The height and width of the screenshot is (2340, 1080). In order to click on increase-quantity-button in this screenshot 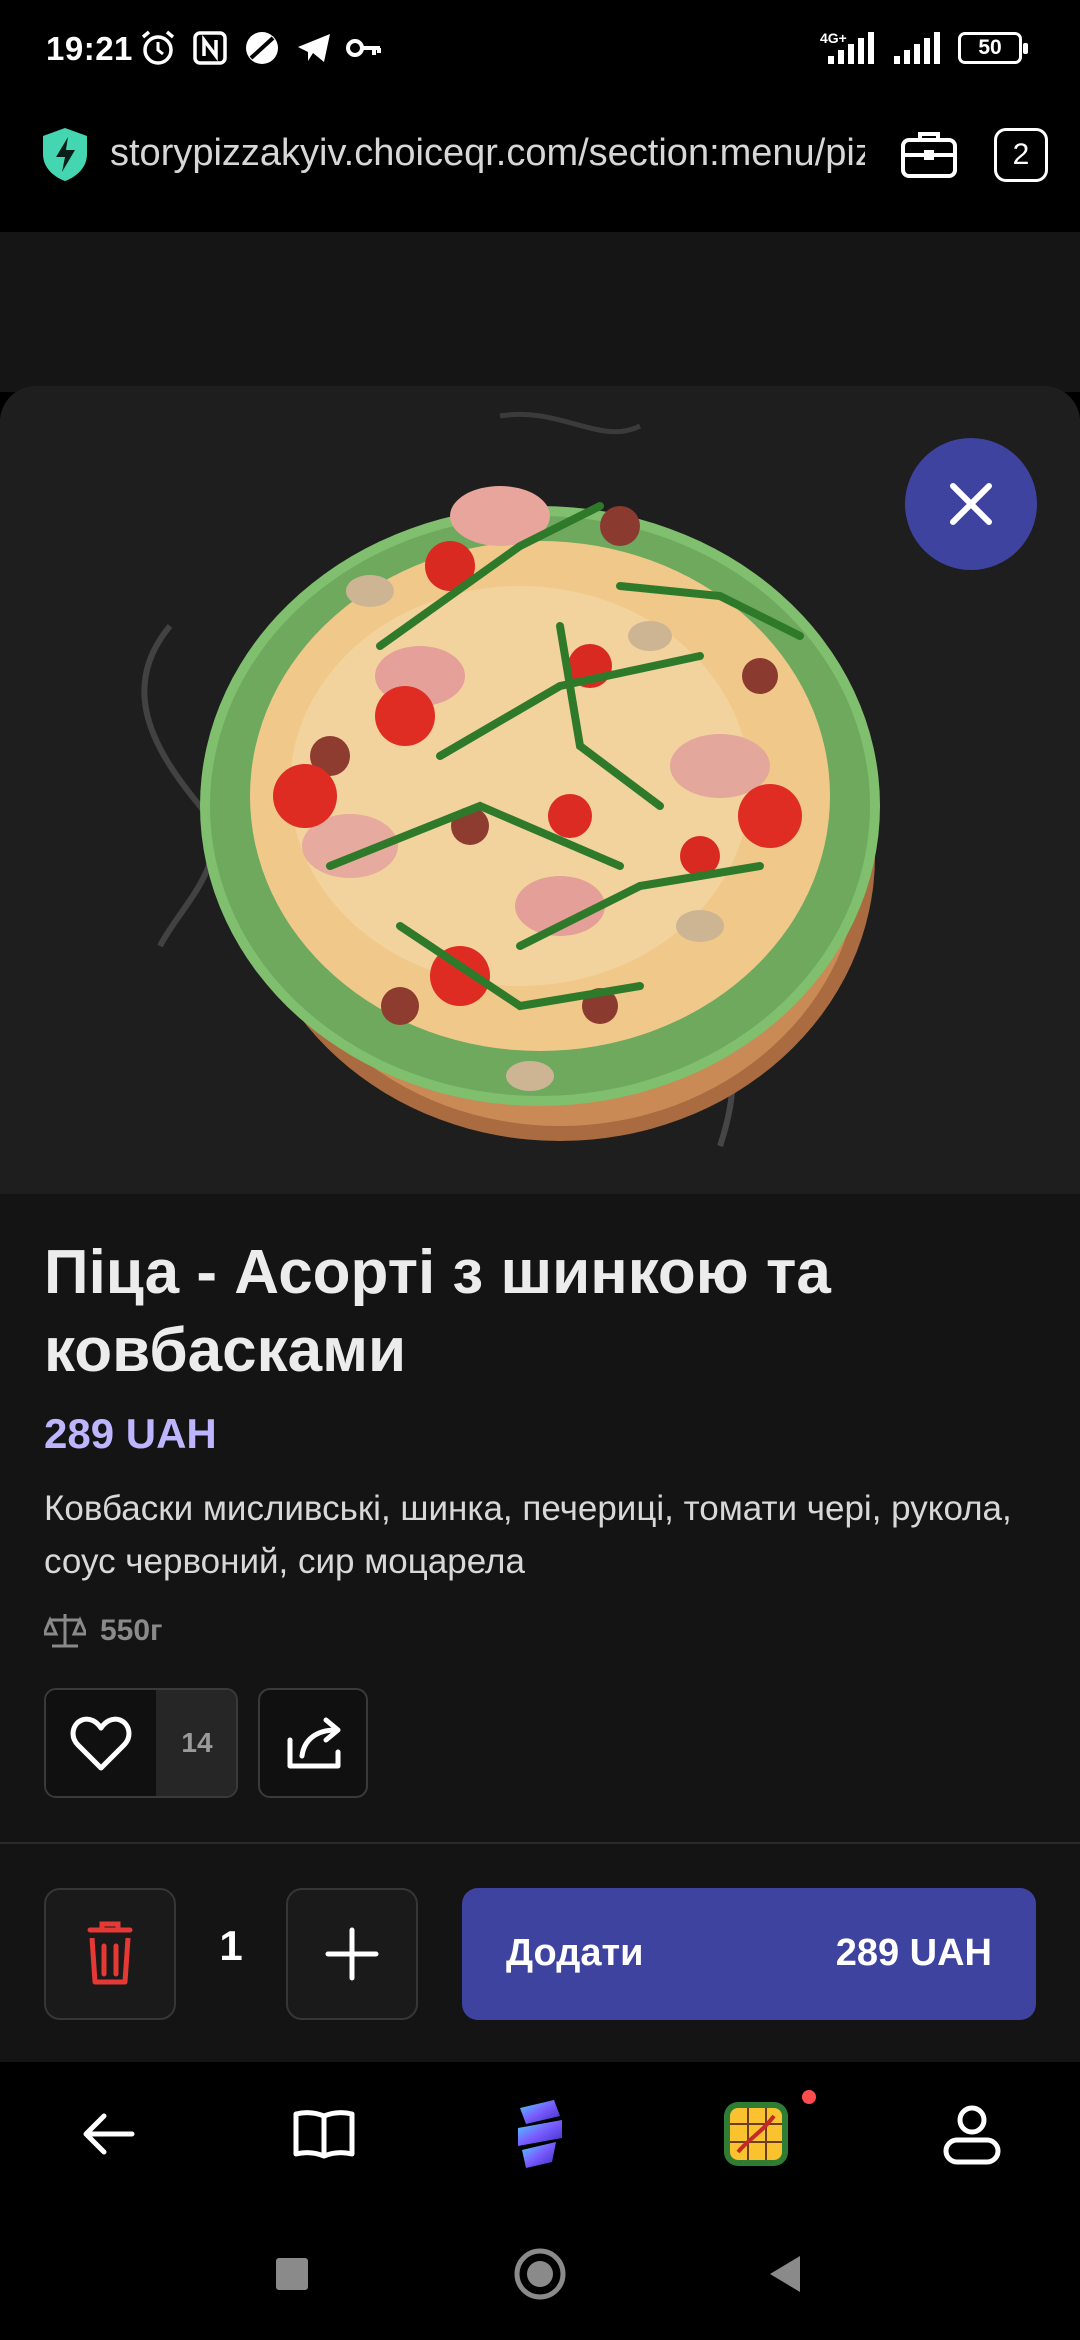, I will do `click(352, 1954)`.